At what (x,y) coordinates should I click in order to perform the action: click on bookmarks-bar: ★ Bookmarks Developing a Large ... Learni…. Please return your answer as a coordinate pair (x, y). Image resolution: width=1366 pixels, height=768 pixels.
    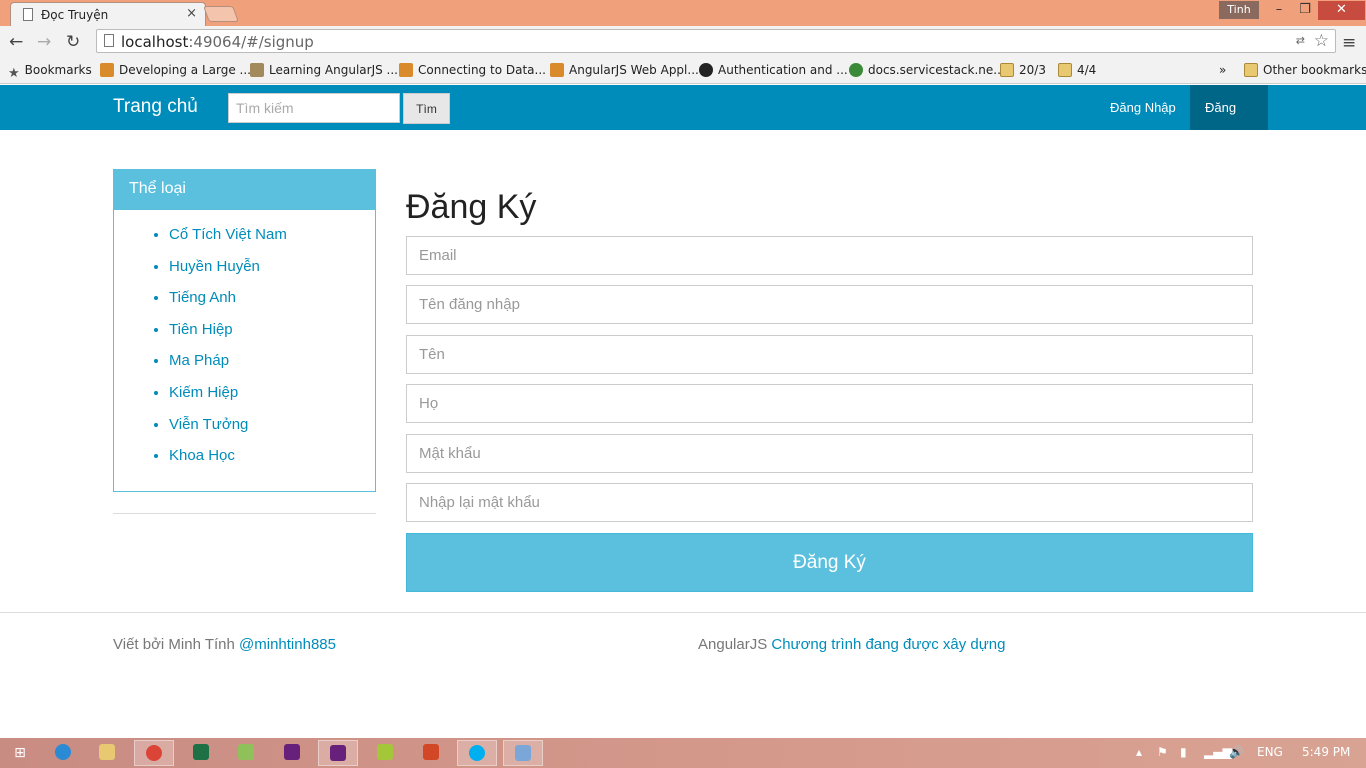
    Looking at the image, I should click on (683, 71).